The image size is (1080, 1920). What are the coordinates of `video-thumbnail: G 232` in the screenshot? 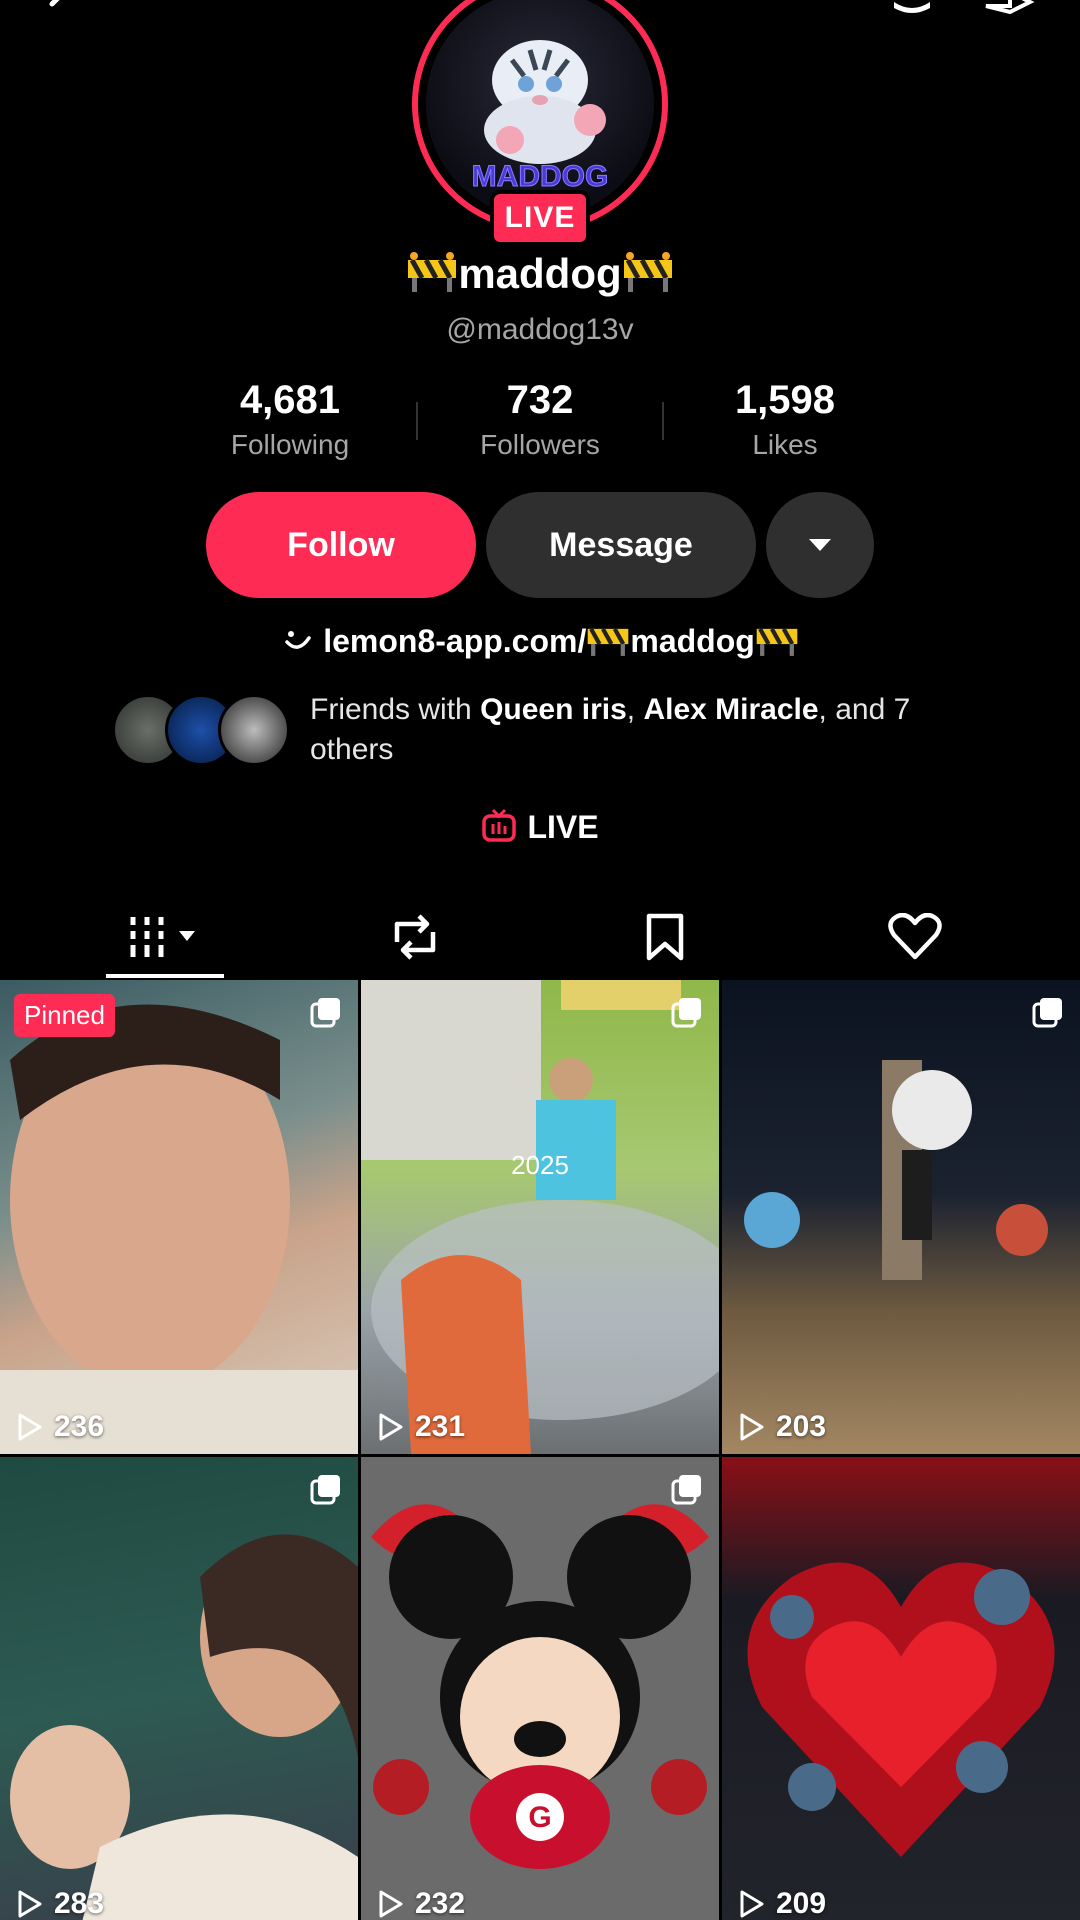 It's located at (540, 1688).